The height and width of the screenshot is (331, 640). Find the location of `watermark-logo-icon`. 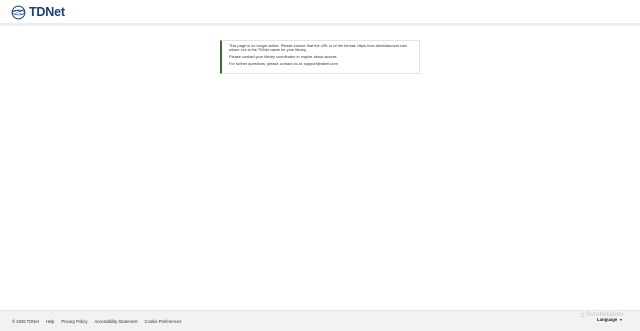

watermark-logo-icon is located at coordinates (582, 315).